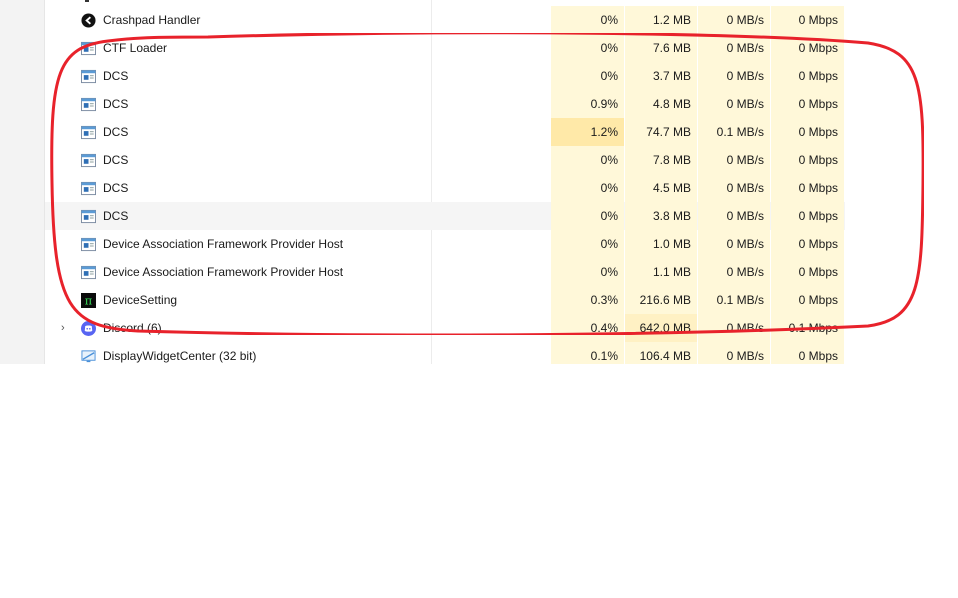 The image size is (958, 598). What do you see at coordinates (180, 356) in the screenshot?
I see `process-name: DisplayWidgetCenter (32 bit)` at bounding box center [180, 356].